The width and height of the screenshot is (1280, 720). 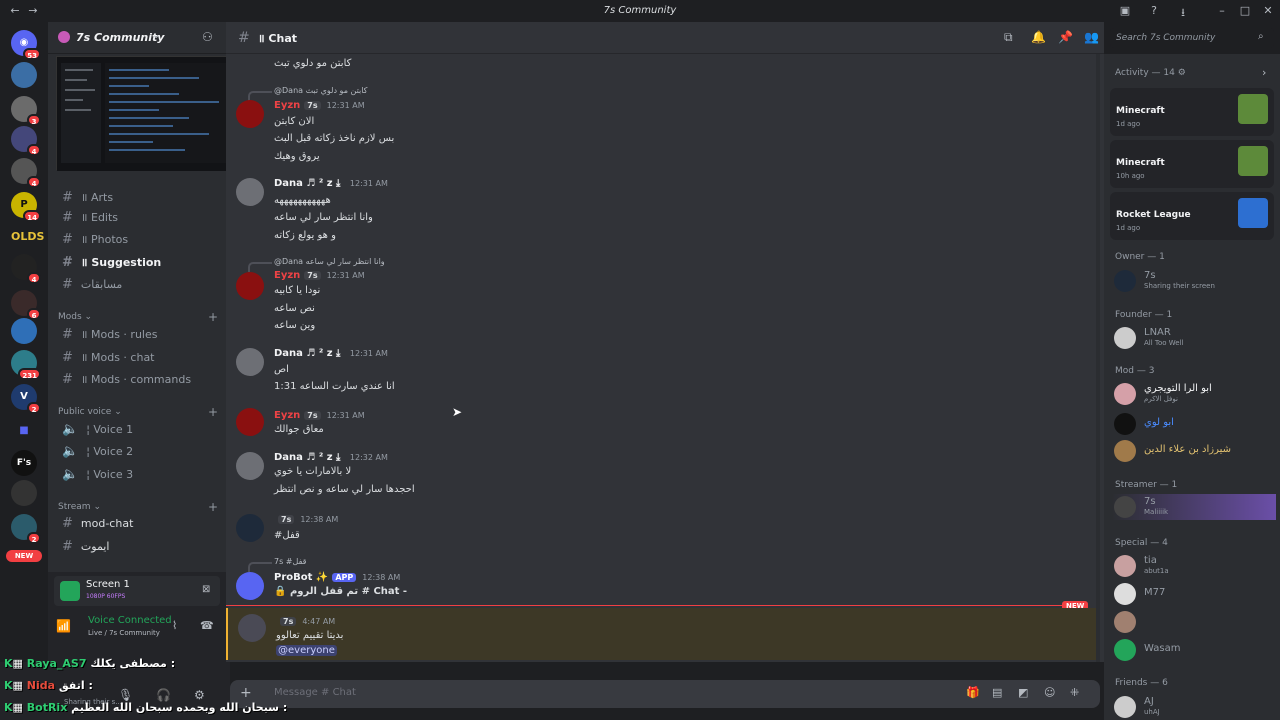 I want to click on gift-icon: 🎁, so click(x=973, y=692).